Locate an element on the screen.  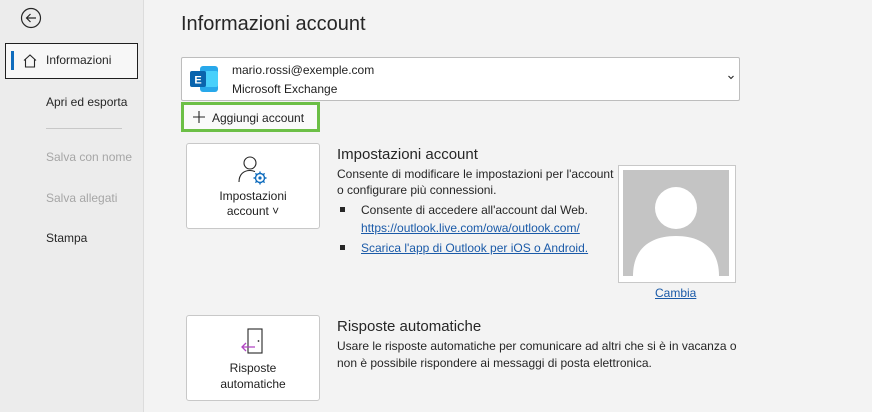
auto-replies-icon is located at coordinates (252, 341).